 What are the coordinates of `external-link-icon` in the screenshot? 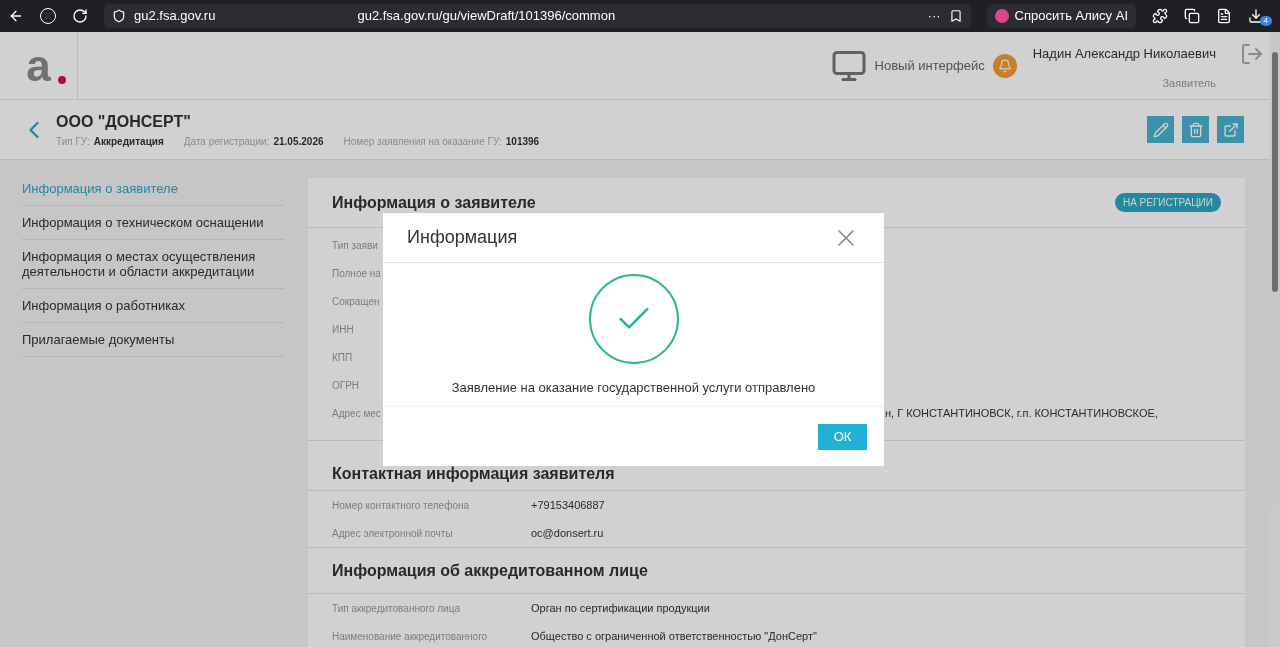 It's located at (1230, 129).